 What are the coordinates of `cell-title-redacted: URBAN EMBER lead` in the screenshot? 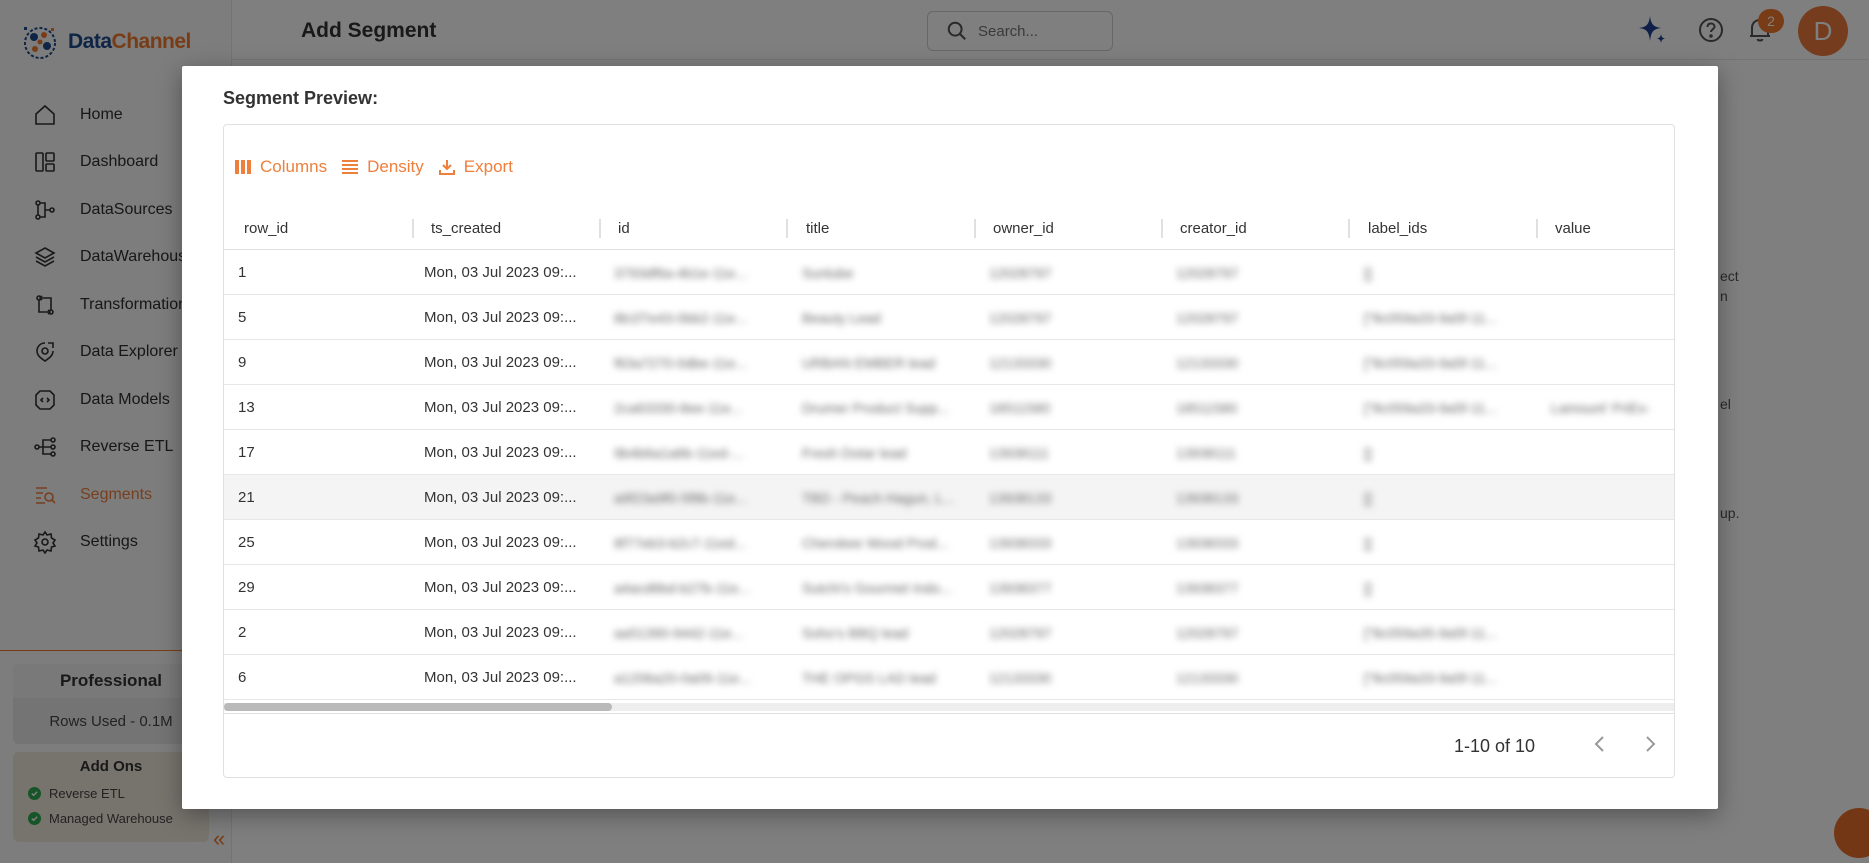 It's located at (869, 362).